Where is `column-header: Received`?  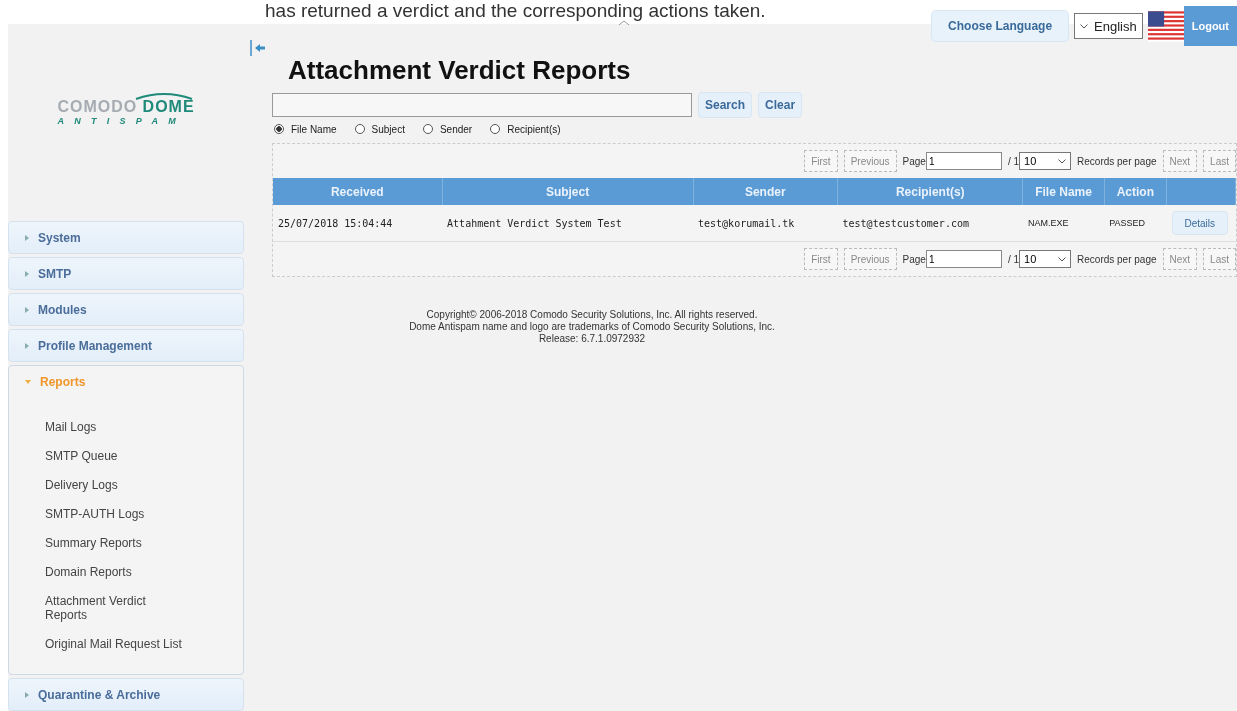 column-header: Received is located at coordinates (358, 191).